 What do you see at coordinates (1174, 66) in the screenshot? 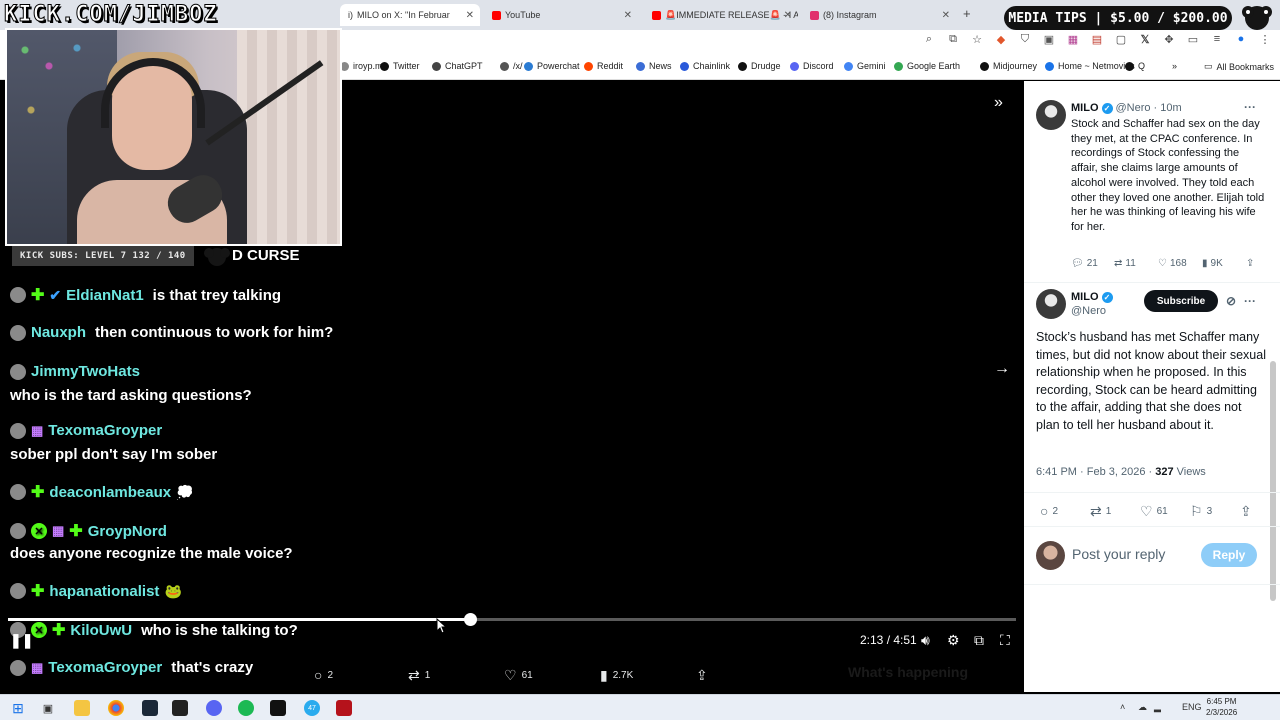
I see `chevron-right-icon: »` at bounding box center [1174, 66].